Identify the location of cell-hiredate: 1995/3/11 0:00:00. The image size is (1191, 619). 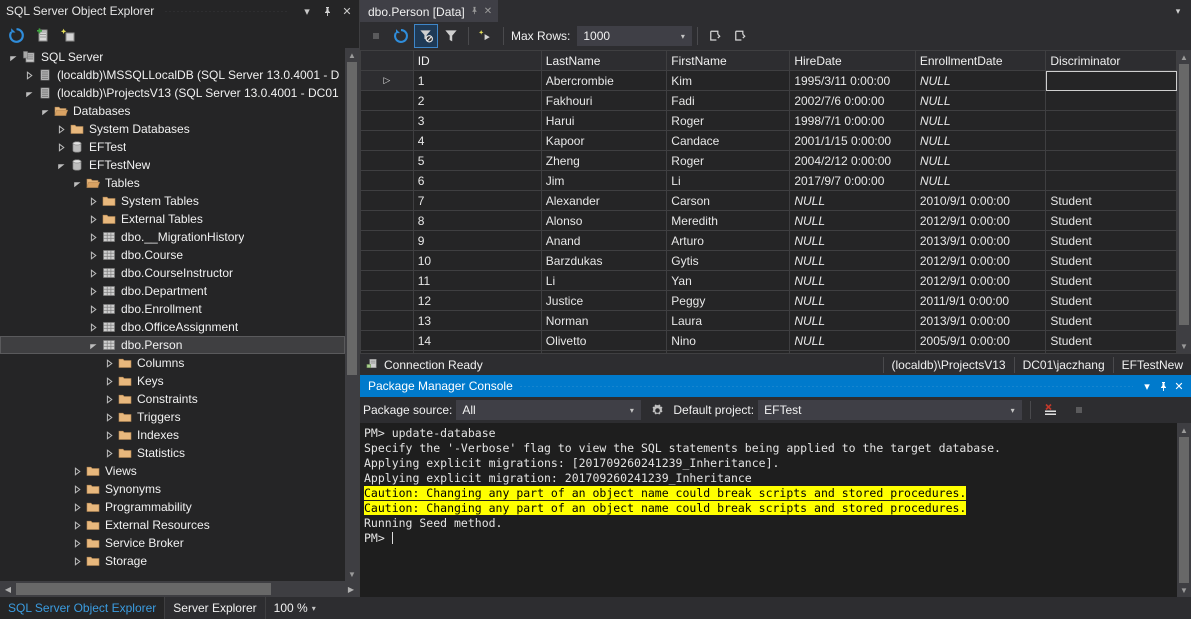
(852, 80).